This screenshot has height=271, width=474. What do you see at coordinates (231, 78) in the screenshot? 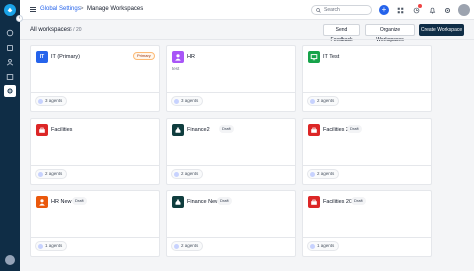
I see `workspace-card-hr: HR test 3 agents` at bounding box center [231, 78].